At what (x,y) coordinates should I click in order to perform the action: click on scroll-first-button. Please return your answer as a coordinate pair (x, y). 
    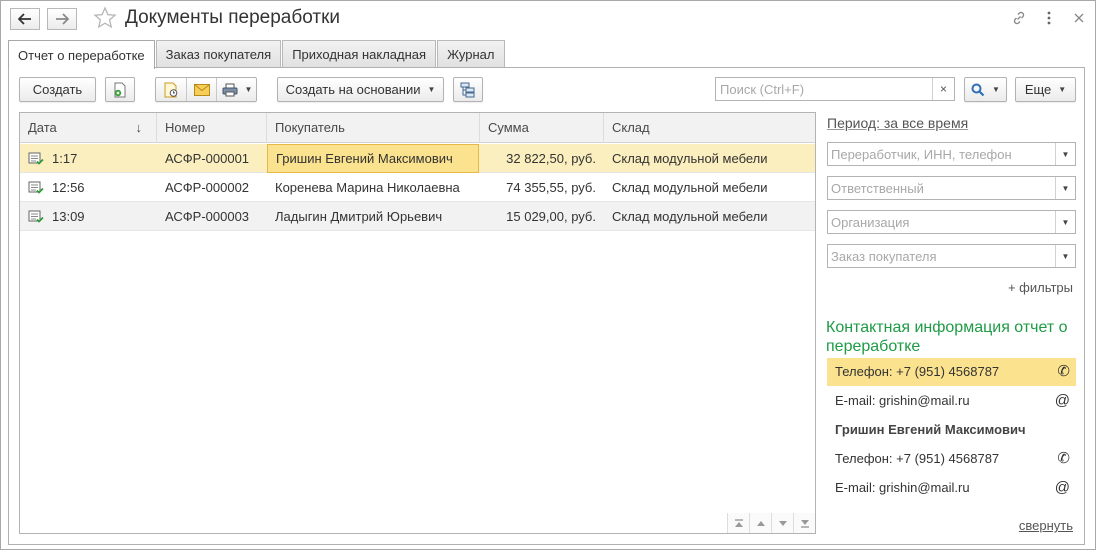
    Looking at the image, I should click on (738, 523).